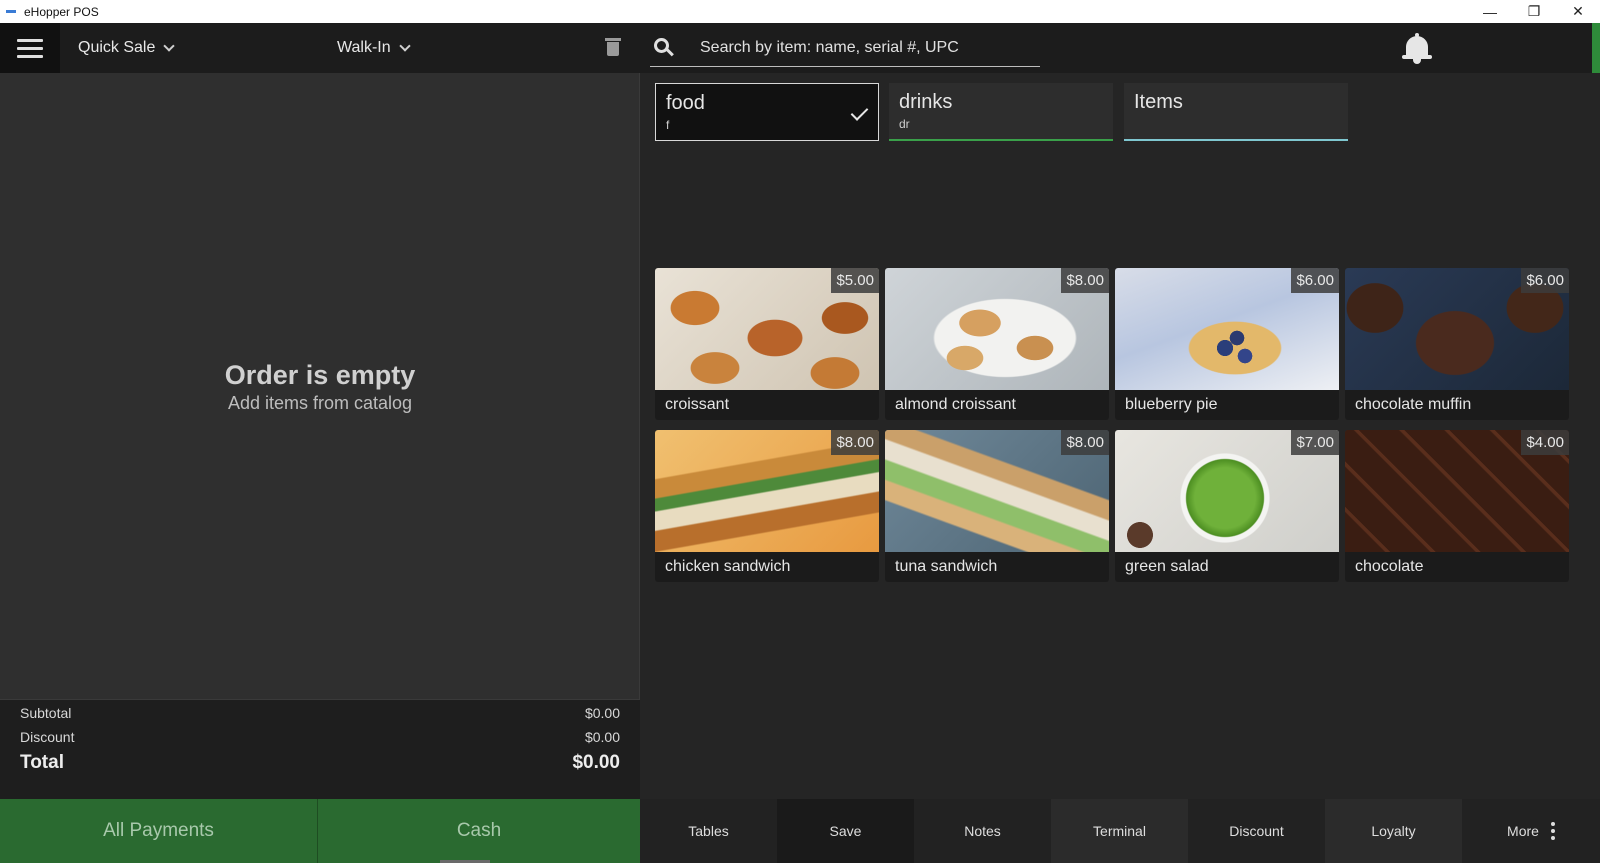  I want to click on loyalty-button: Loyalty, so click(1393, 831).